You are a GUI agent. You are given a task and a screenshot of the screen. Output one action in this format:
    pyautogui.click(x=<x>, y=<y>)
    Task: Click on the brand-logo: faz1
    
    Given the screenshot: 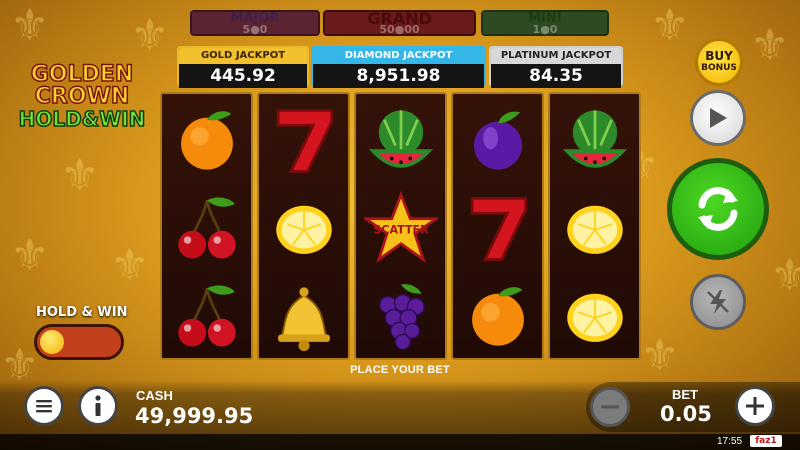 What is the action you would take?
    pyautogui.click(x=766, y=441)
    